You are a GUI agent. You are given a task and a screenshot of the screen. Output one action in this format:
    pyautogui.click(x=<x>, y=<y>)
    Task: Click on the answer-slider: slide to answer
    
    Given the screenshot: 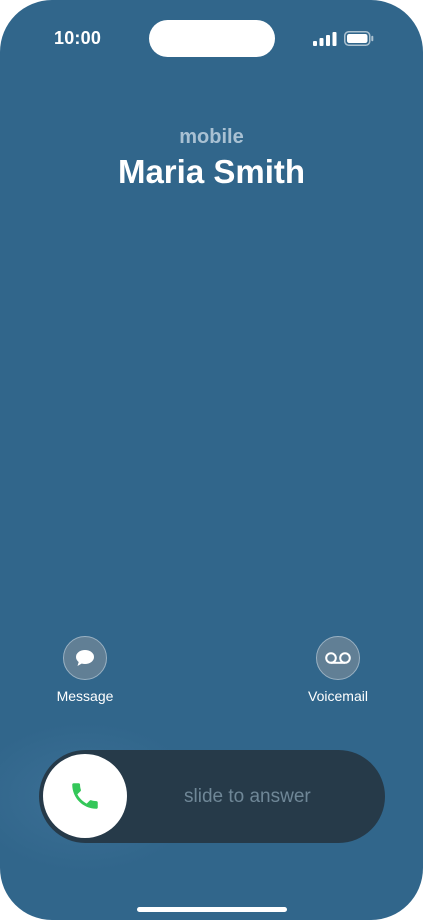 What is the action you would take?
    pyautogui.click(x=212, y=796)
    